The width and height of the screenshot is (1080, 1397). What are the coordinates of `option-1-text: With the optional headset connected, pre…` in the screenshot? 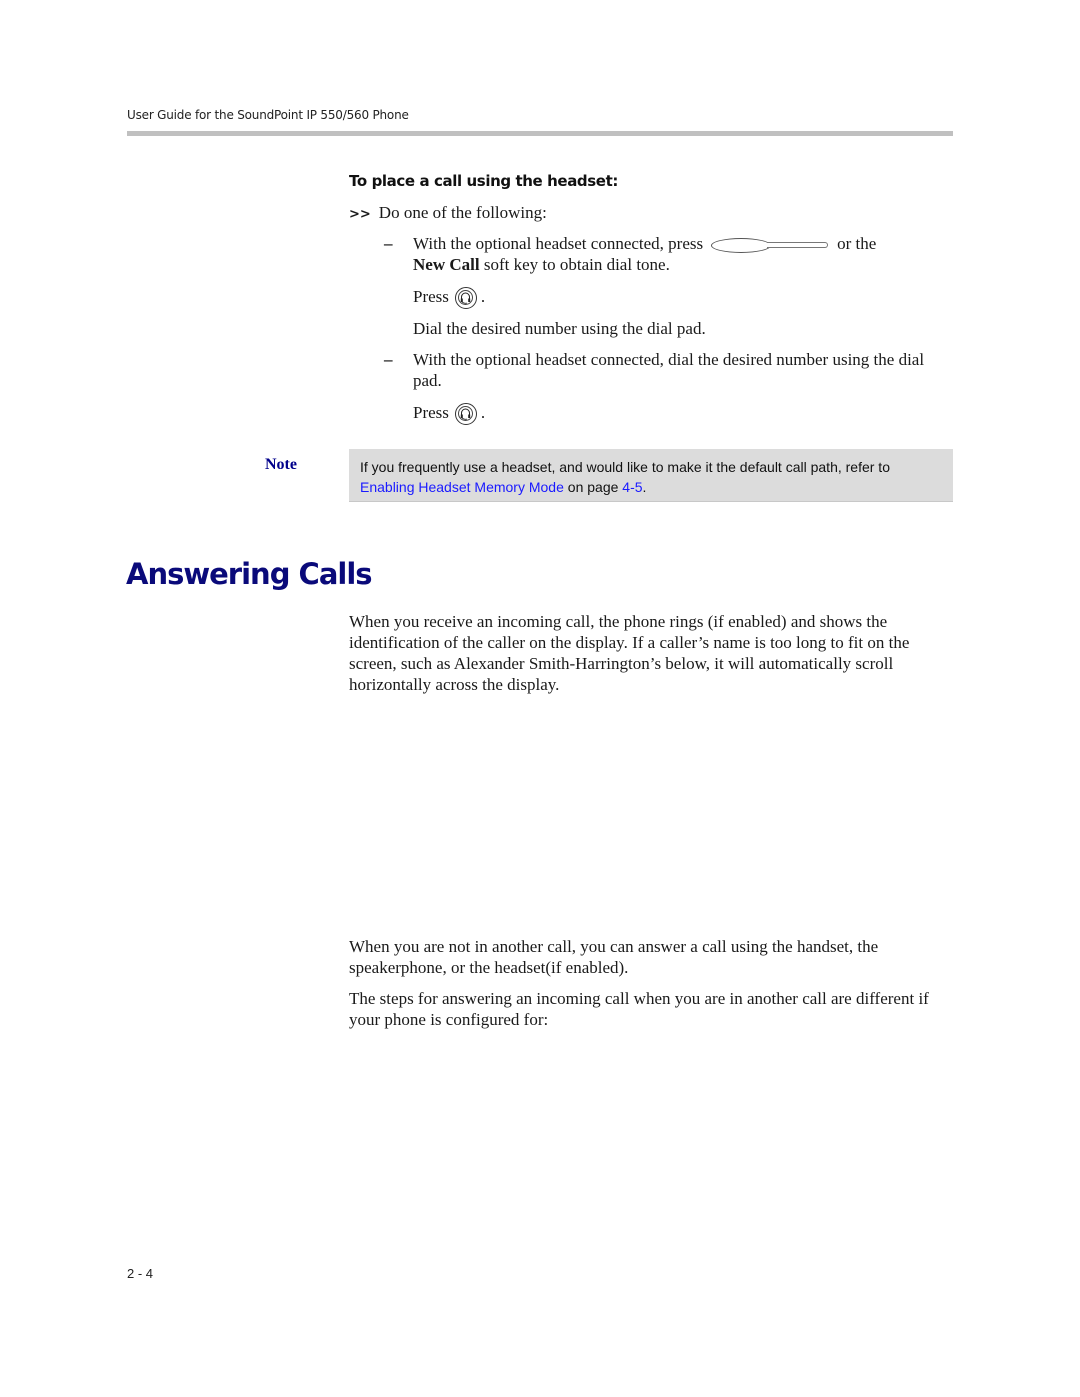 It's located at (558, 243).